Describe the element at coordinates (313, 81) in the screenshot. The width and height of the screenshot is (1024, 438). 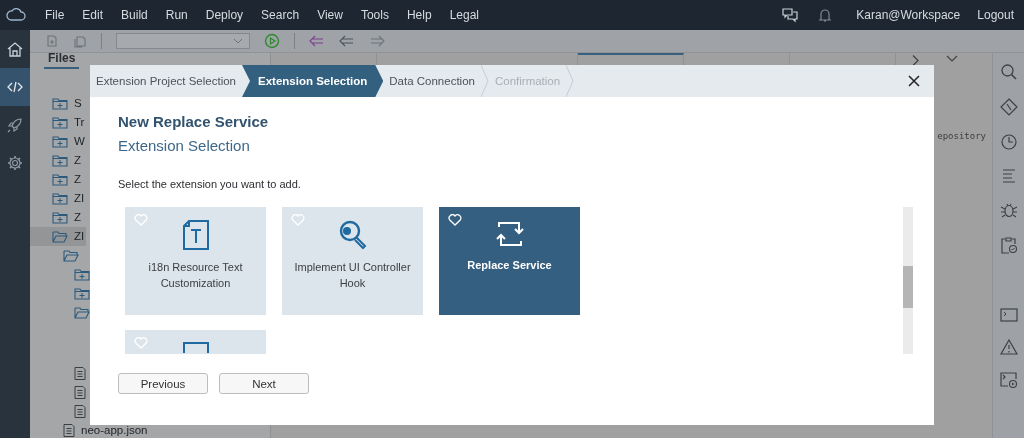
I see `wizard-step: Extension Selection` at that location.